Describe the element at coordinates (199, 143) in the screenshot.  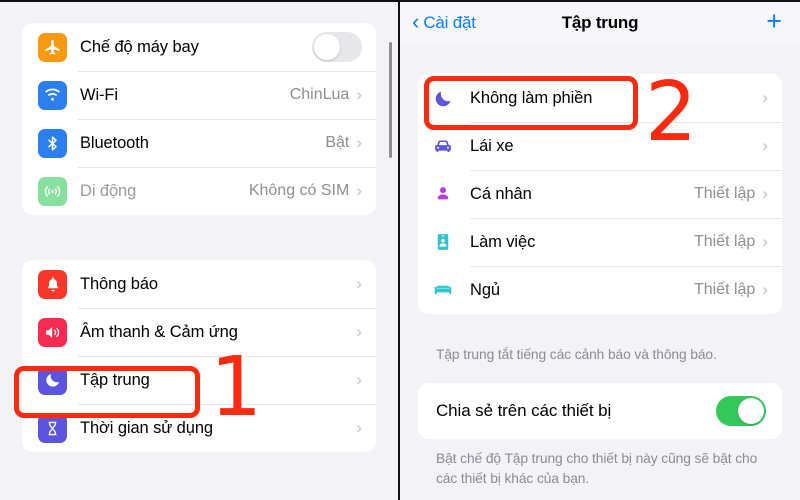
I see `settings-row-bluetooth: Bluetooth Bật ›` at that location.